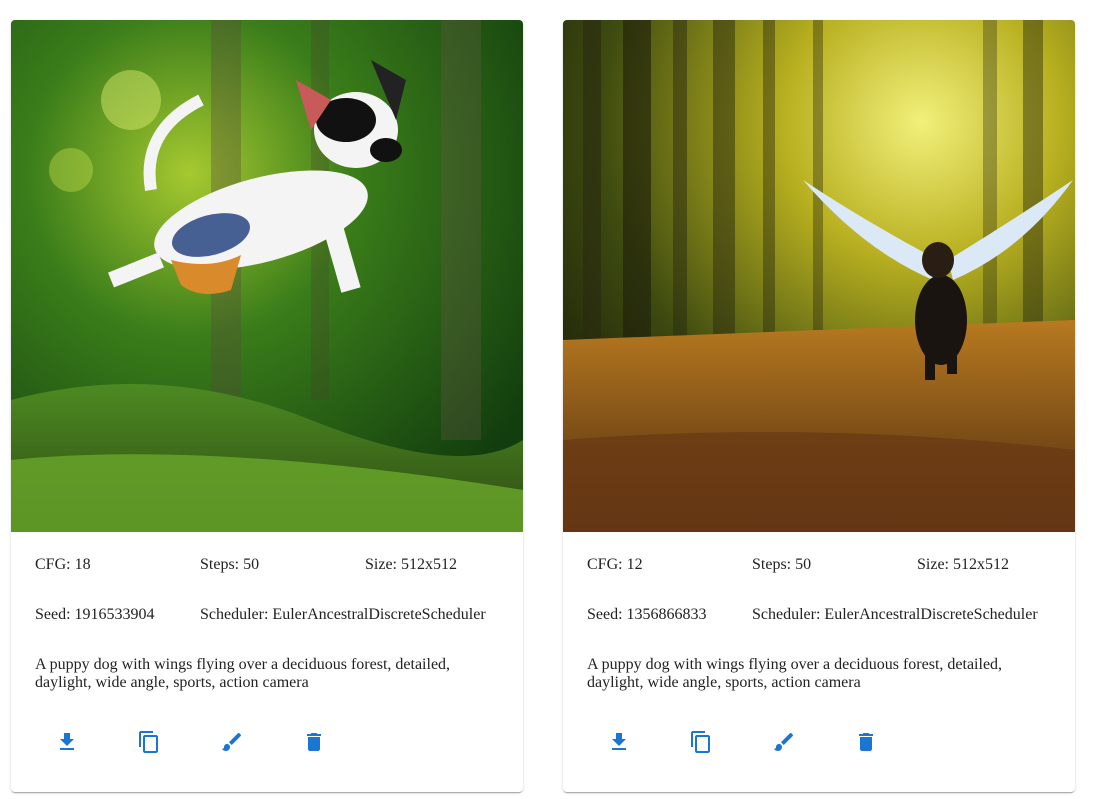  I want to click on seed-value: Seed: 1356866833, so click(647, 614).